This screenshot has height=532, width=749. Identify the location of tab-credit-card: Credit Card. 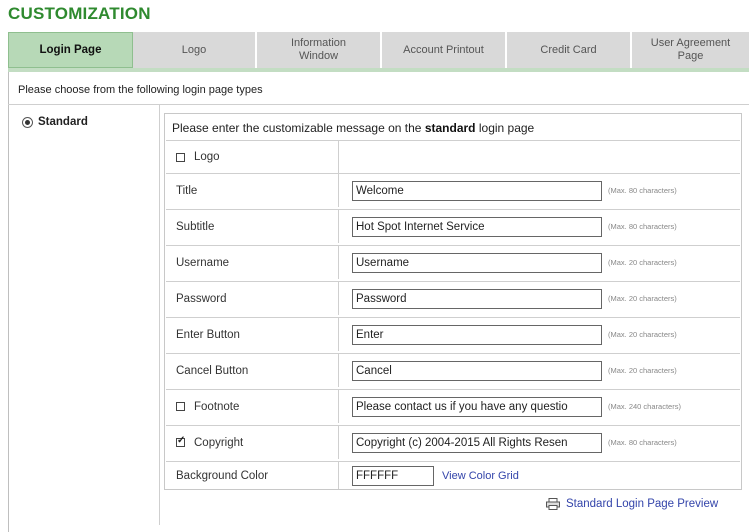
(569, 50).